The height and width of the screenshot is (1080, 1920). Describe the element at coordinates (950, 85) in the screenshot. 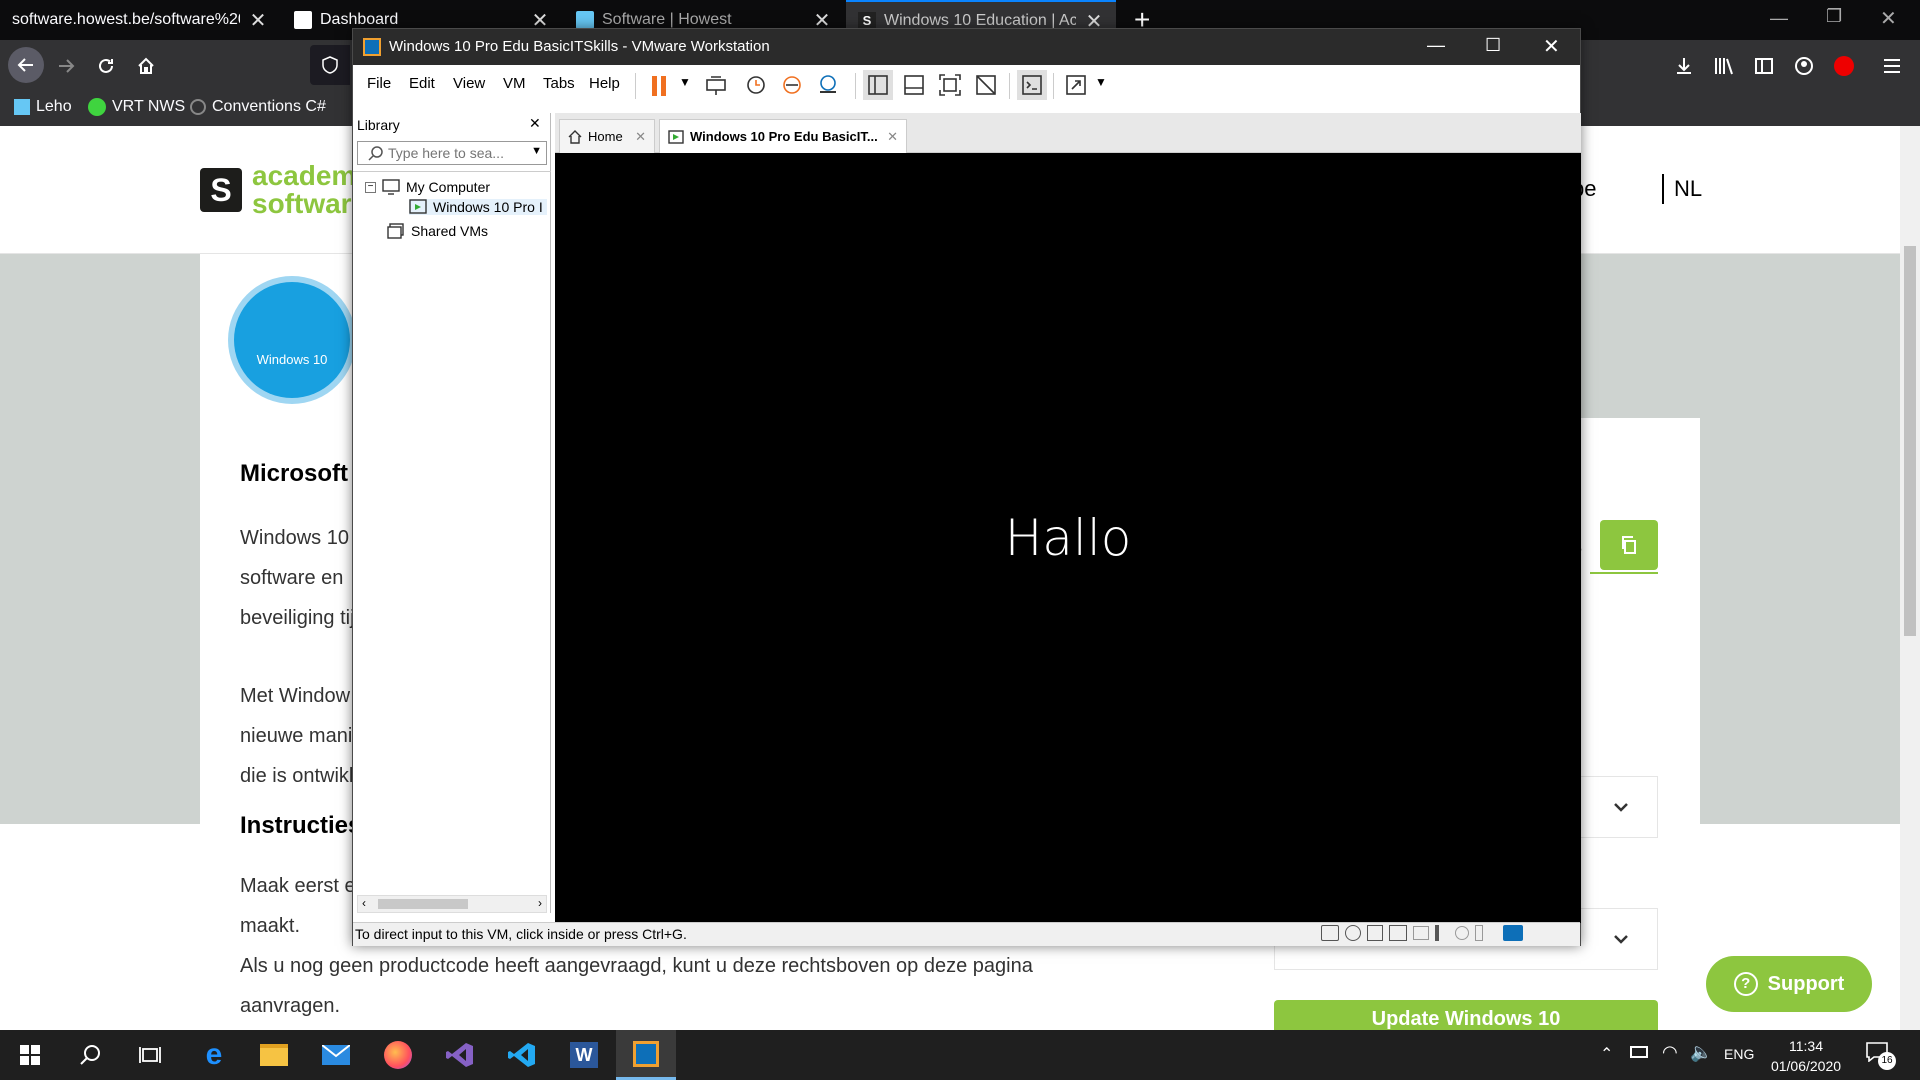

I see `full-screen-icon` at that location.